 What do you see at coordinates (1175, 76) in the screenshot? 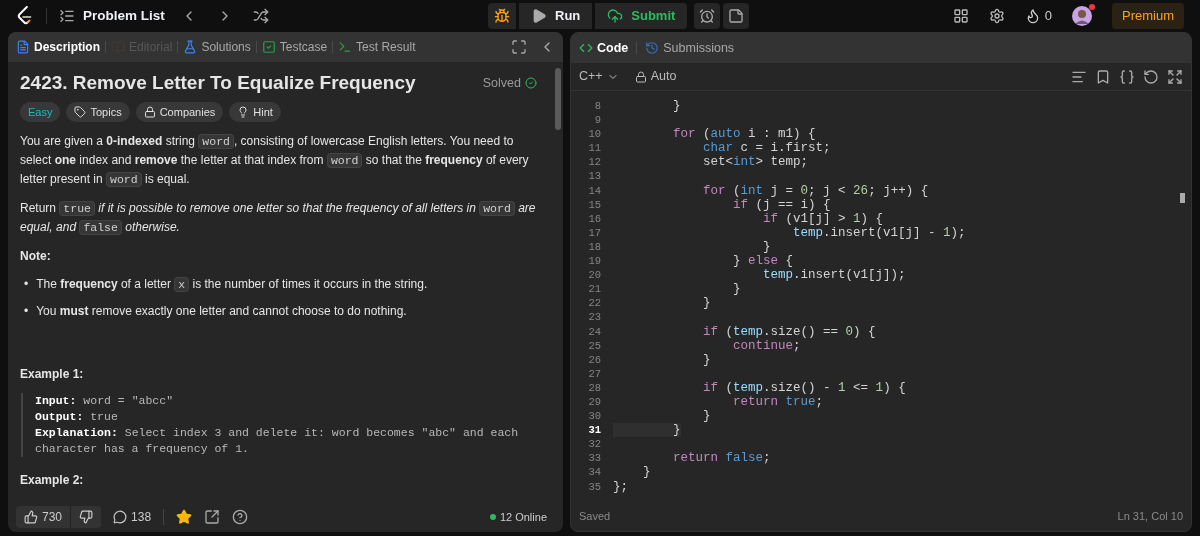
I see `expand-icon` at bounding box center [1175, 76].